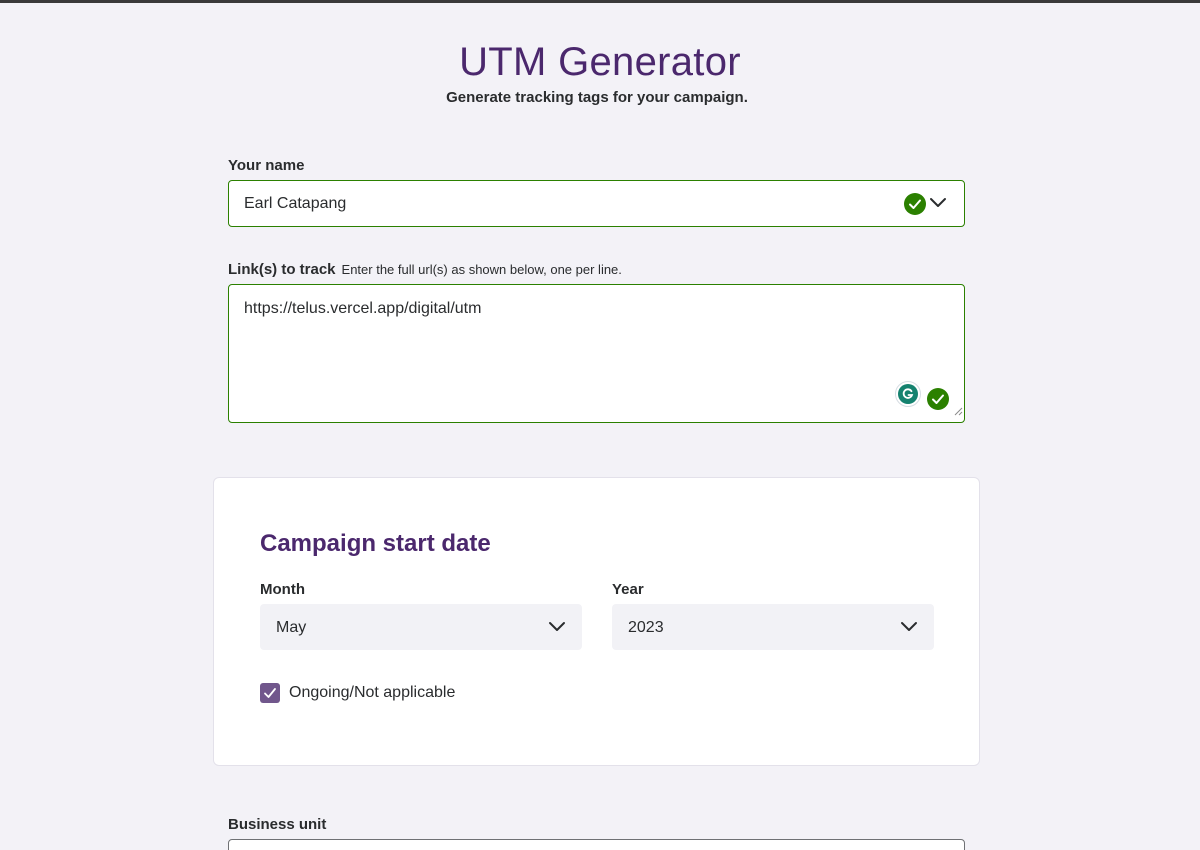 The width and height of the screenshot is (1200, 850). Describe the element at coordinates (282, 589) in the screenshot. I see `month-label: Month` at that location.